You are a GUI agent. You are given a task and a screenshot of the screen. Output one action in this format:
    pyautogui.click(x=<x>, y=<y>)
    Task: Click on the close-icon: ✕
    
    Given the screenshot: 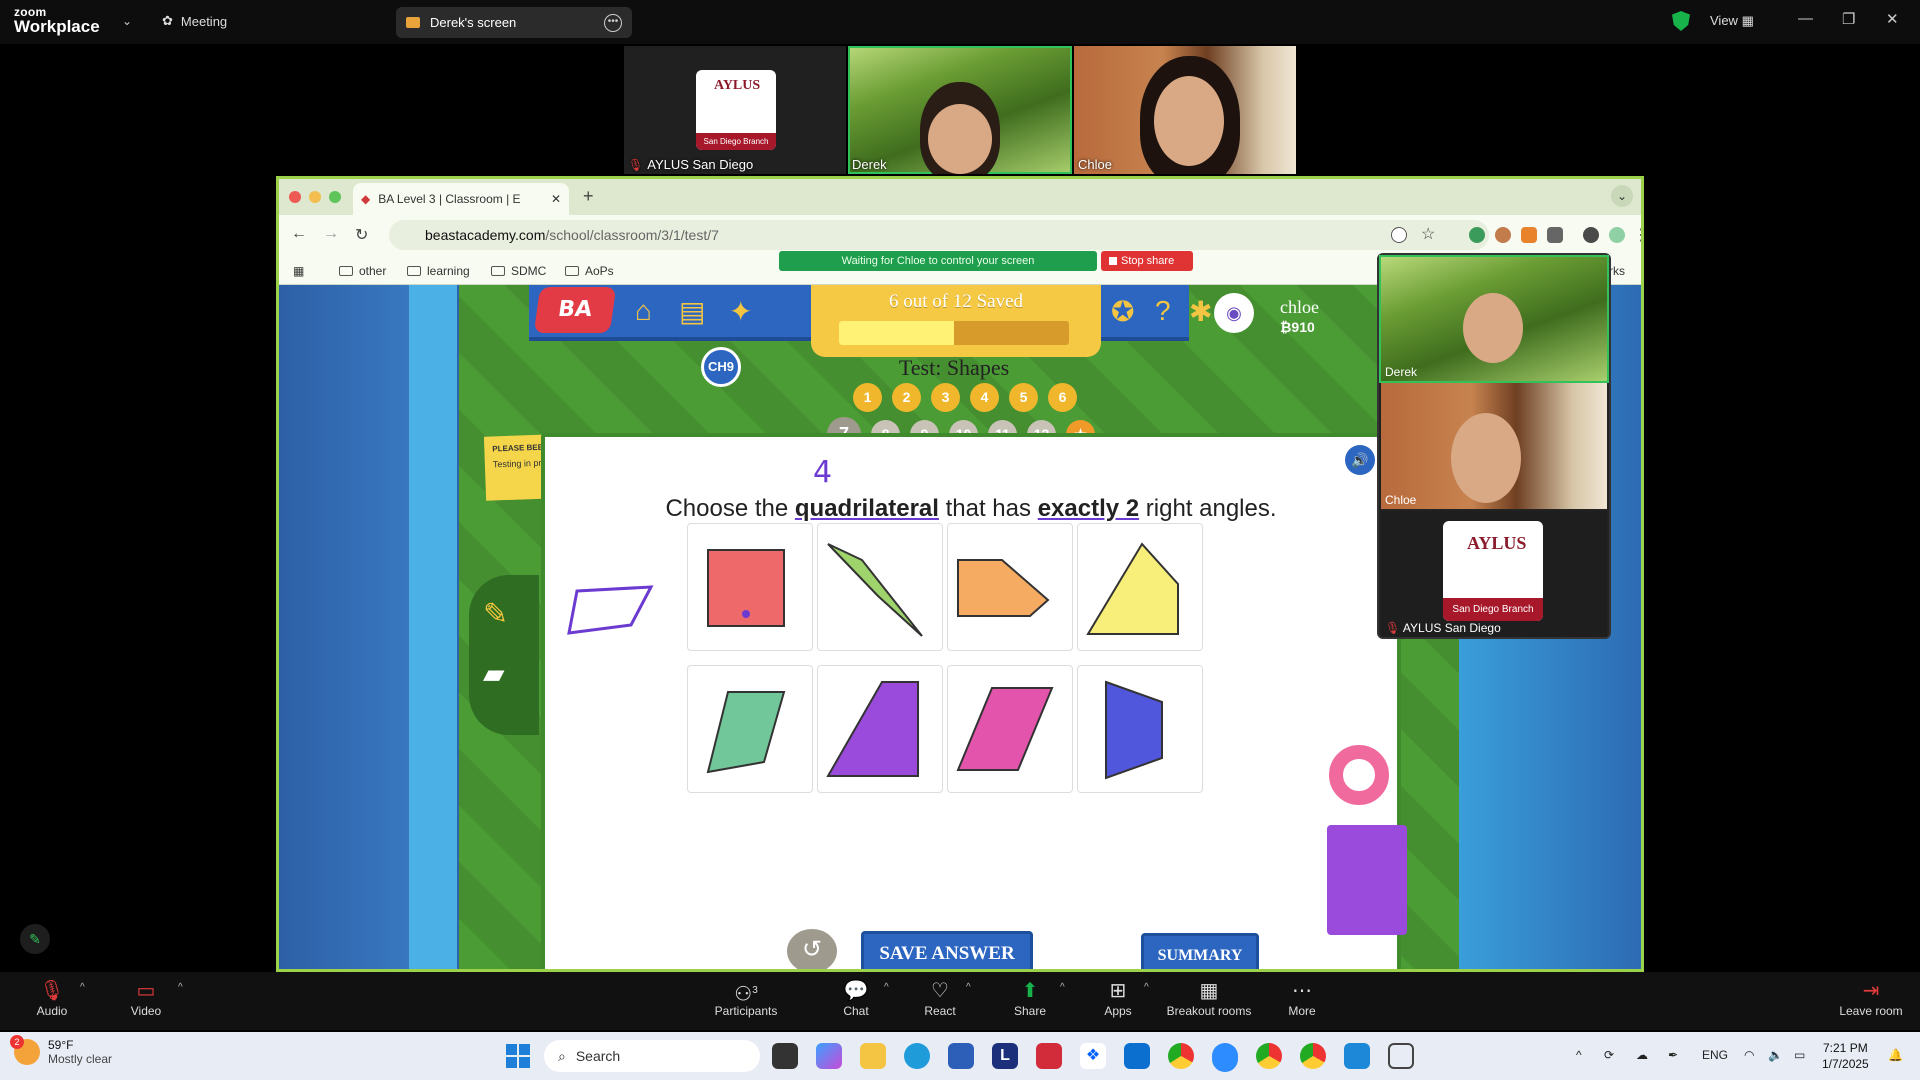 What is the action you would take?
    pyautogui.click(x=1892, y=19)
    